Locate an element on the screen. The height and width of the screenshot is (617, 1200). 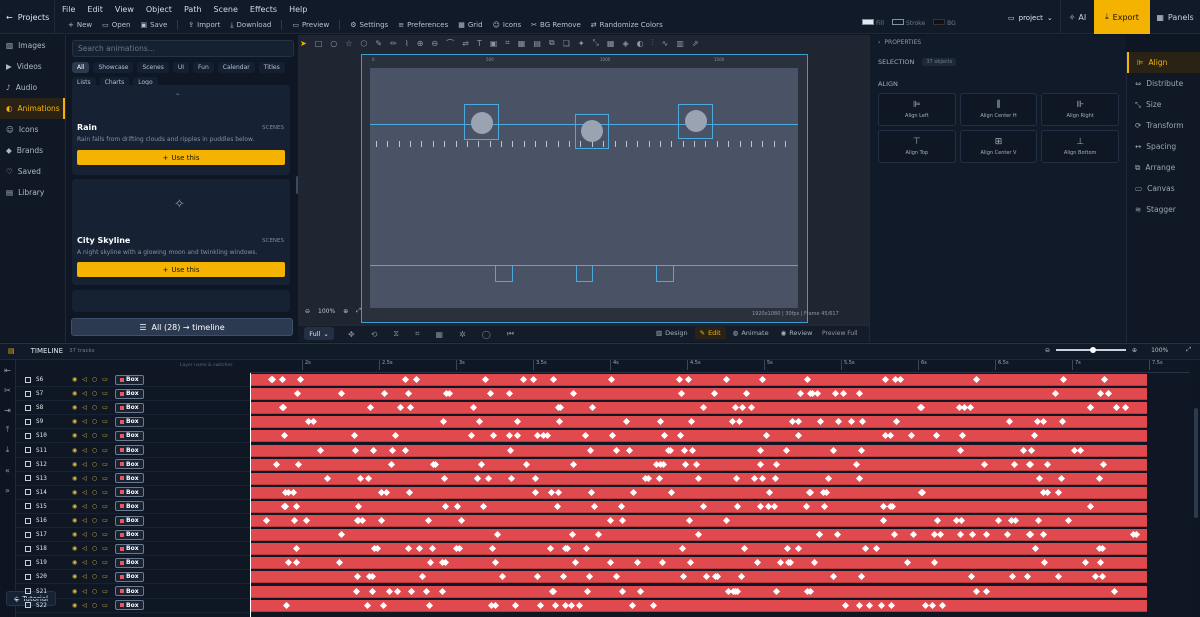
mode-tab-edit: ✎ Edit is located at coordinates (710, 333).